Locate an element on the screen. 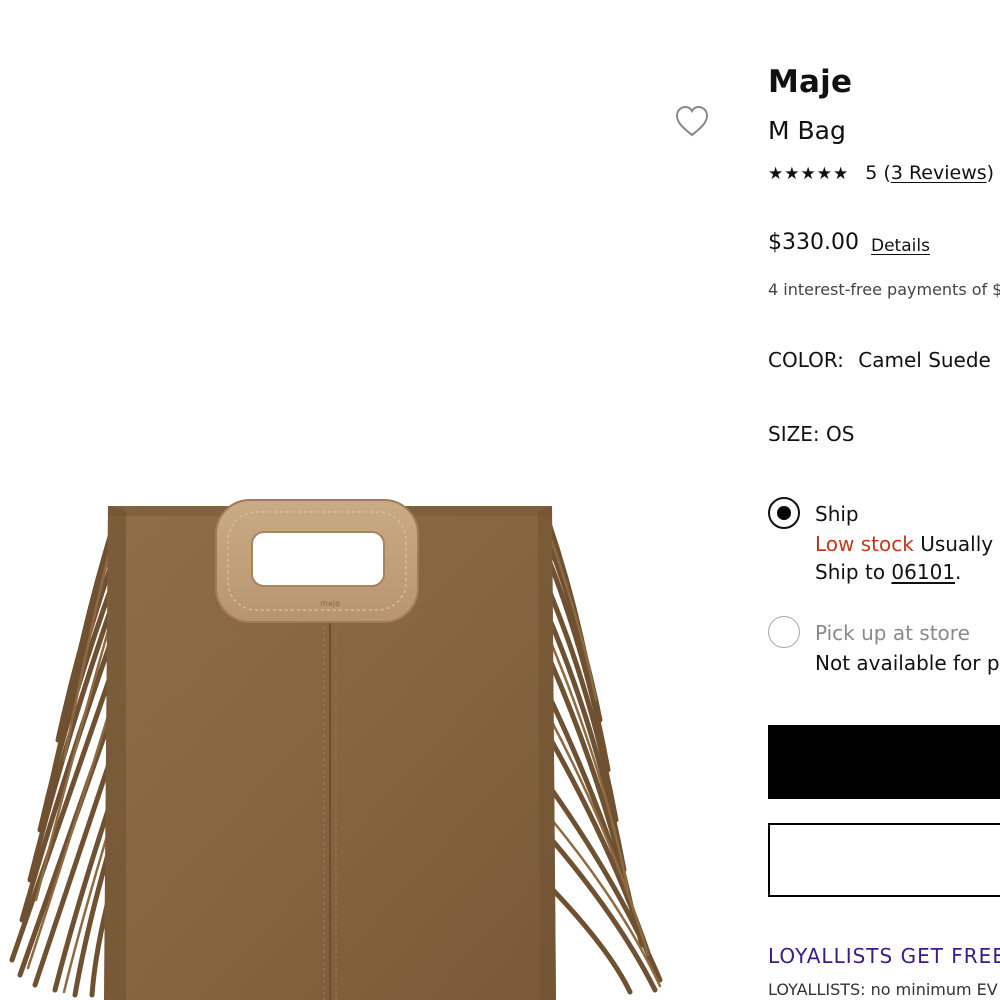 The height and width of the screenshot is (1000, 1000). reviews-open-paren: ( is located at coordinates (887, 173).